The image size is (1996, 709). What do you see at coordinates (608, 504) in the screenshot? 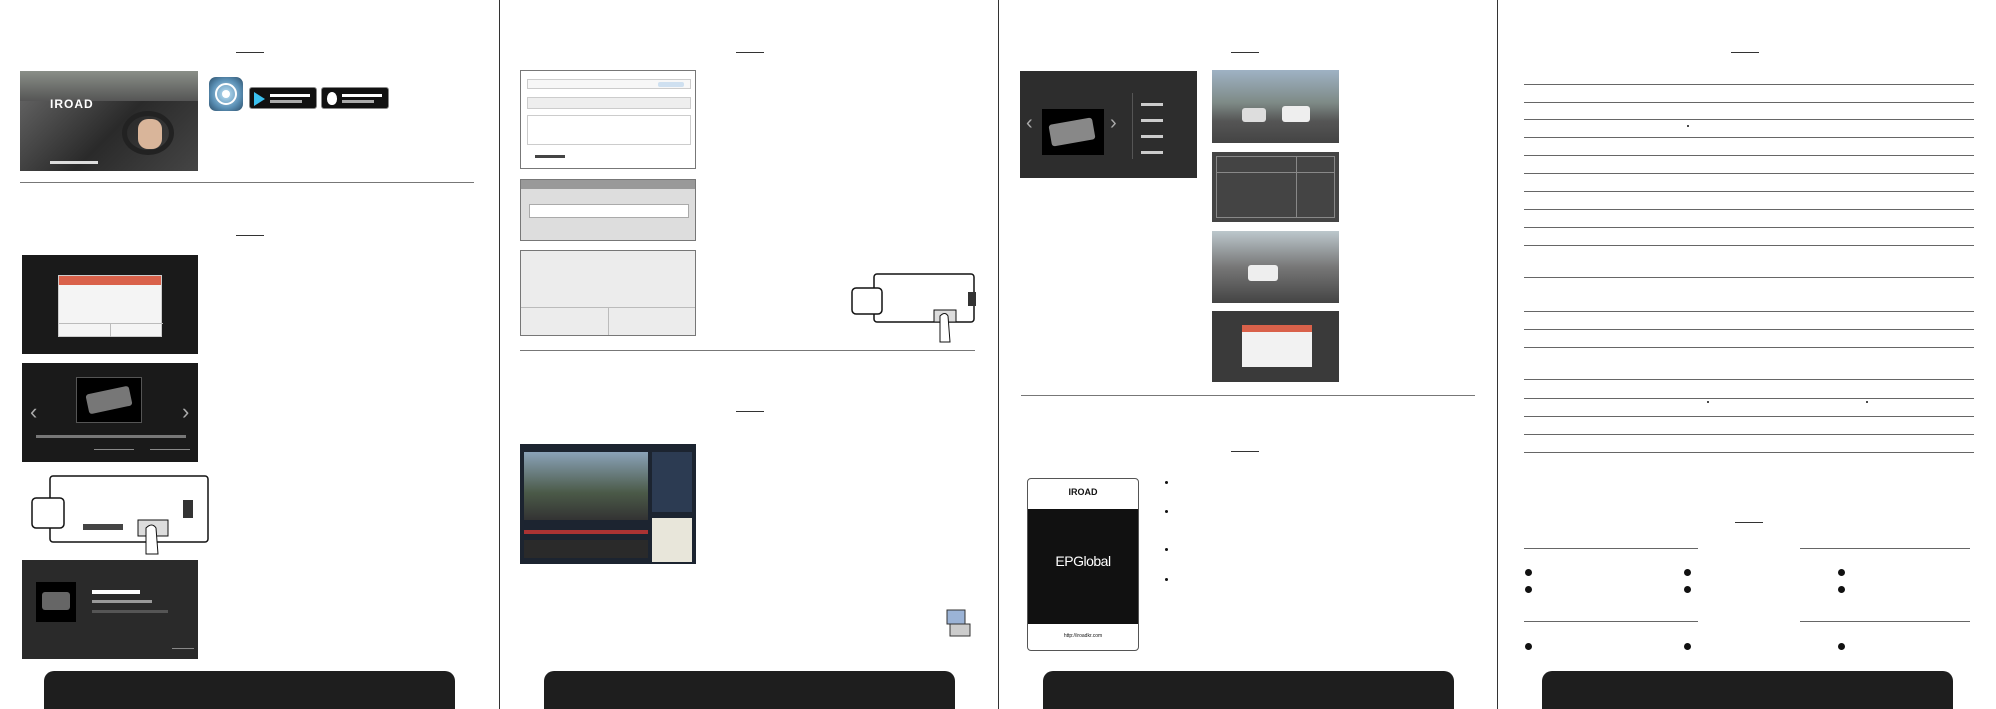
I see `viewer-screenshot` at bounding box center [608, 504].